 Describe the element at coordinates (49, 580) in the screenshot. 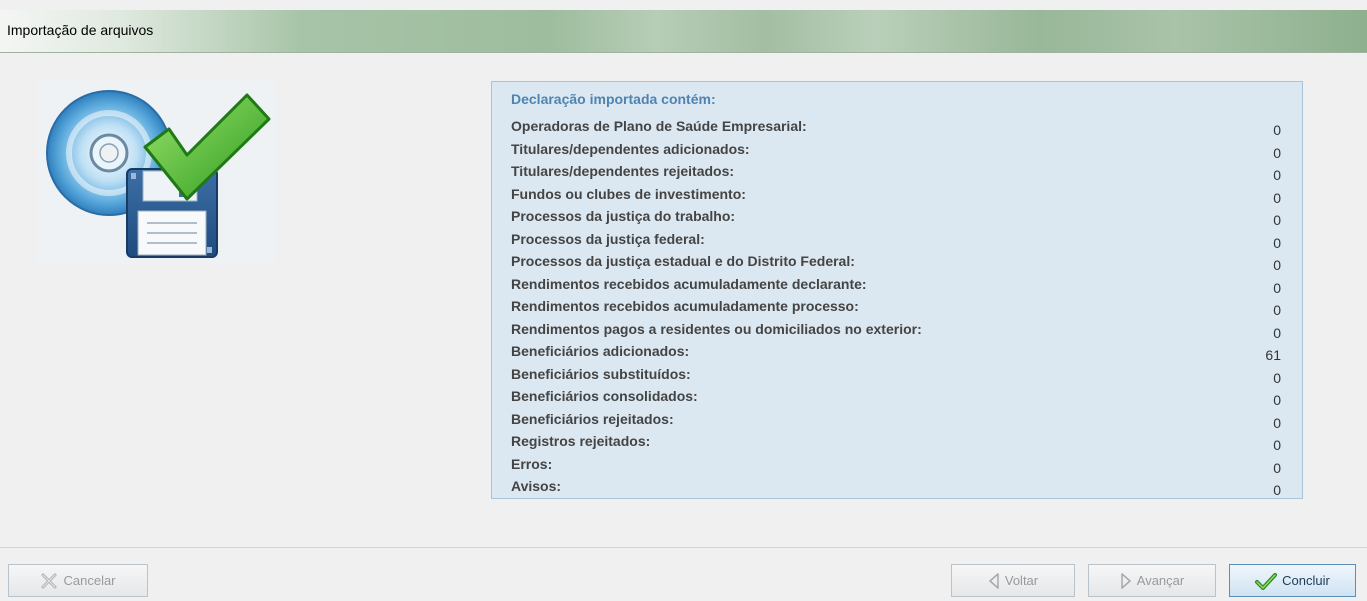

I see `x-icon` at that location.